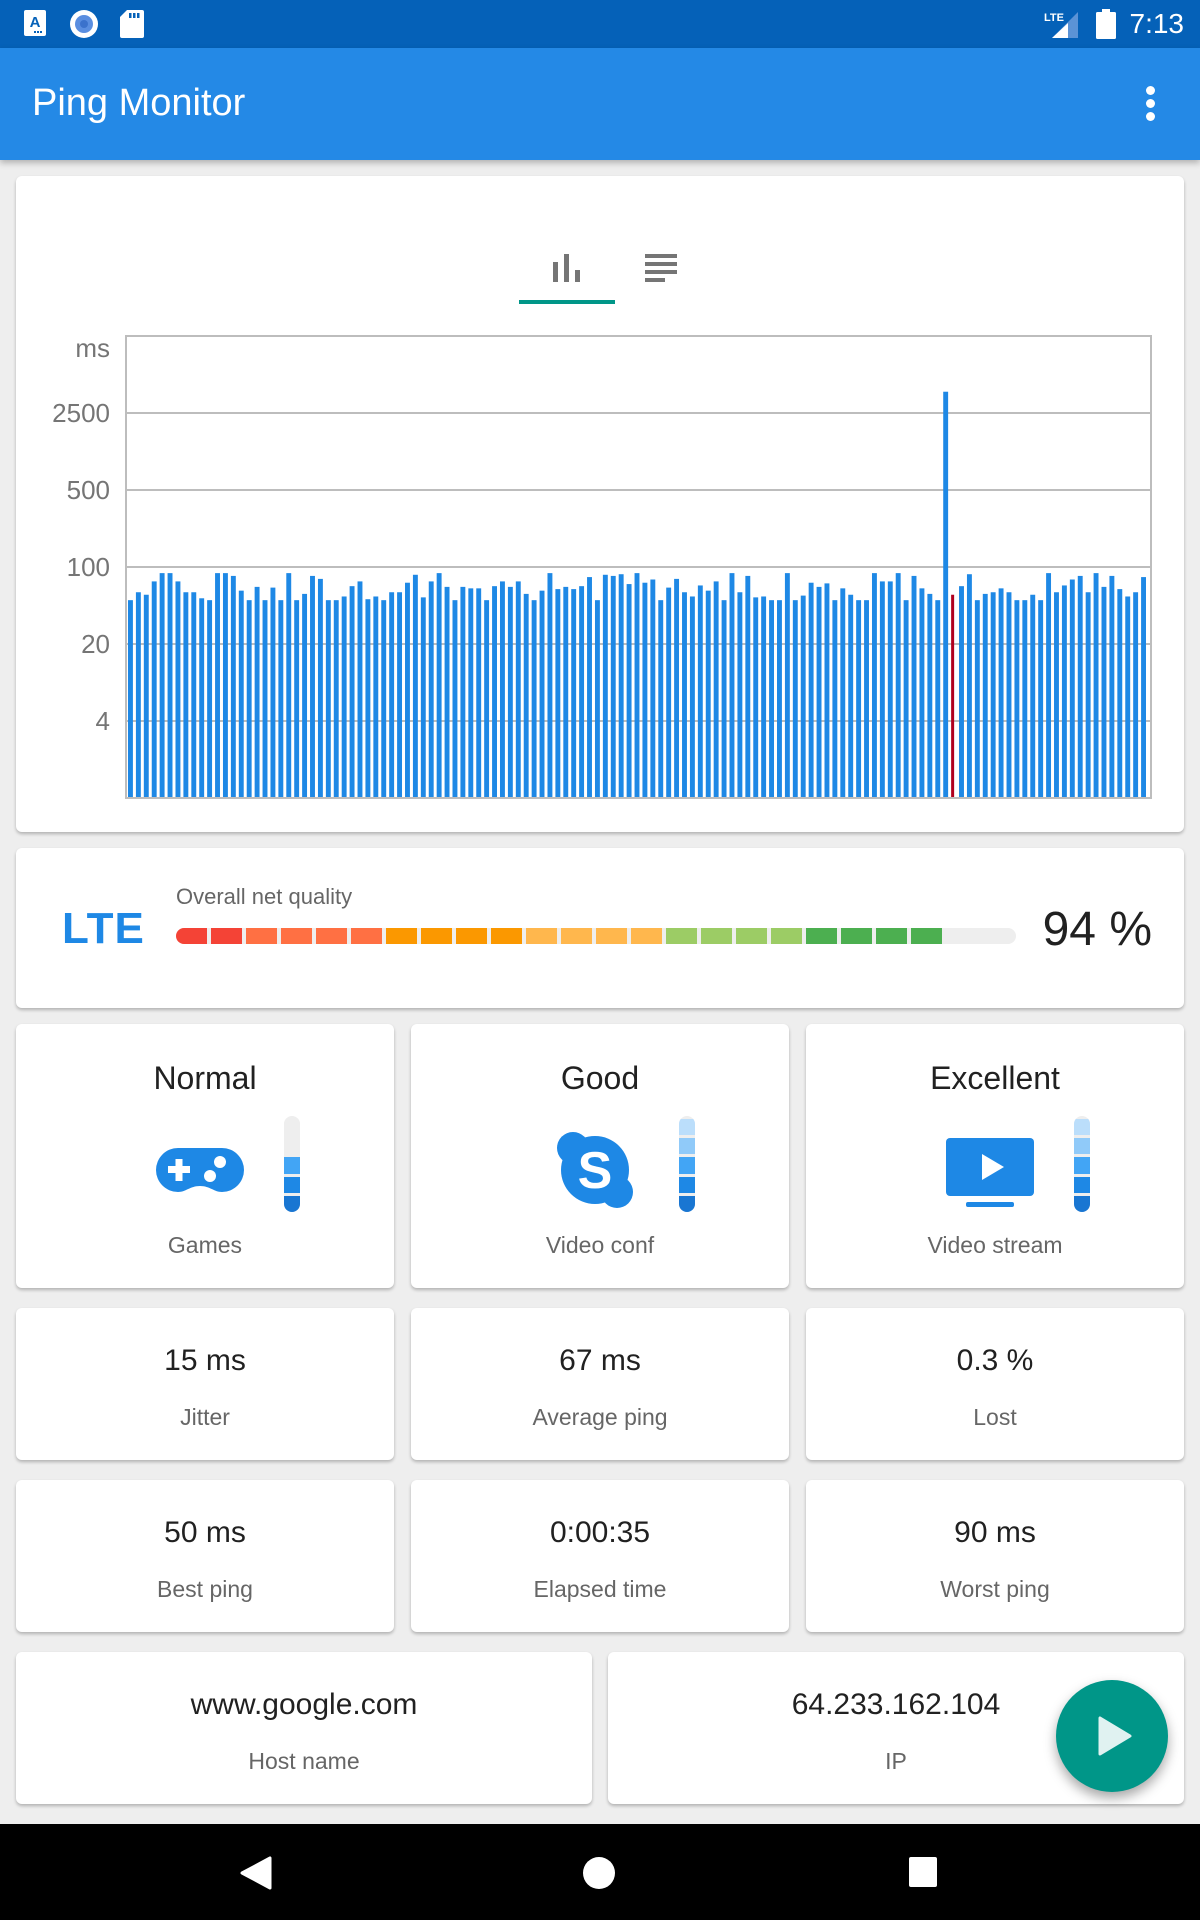 The width and height of the screenshot is (1200, 1920). What do you see at coordinates (995, 1245) in the screenshot?
I see `app-name: Video stream` at bounding box center [995, 1245].